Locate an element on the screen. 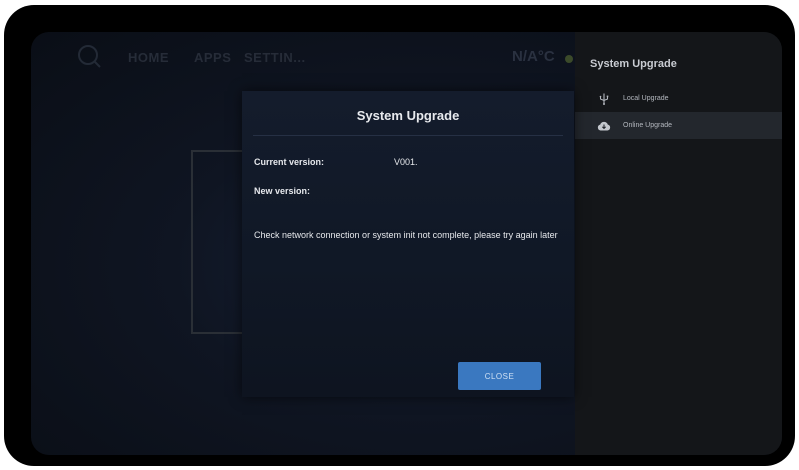  current-version-row: Current version: V001. is located at coordinates (336, 162).